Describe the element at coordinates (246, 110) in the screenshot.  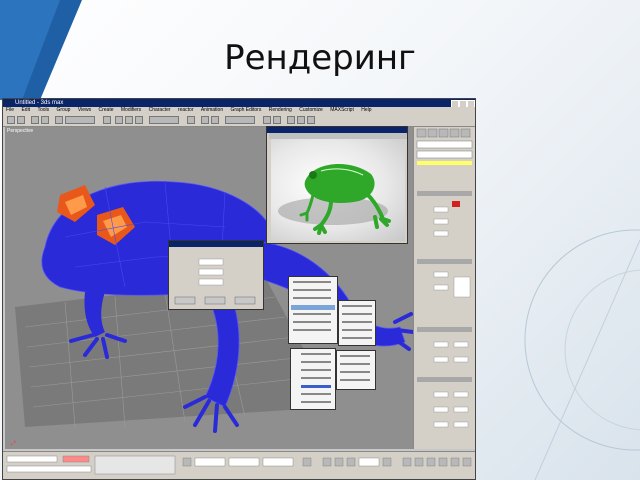
I see `menu-graph-editors: Graph Editors` at that location.